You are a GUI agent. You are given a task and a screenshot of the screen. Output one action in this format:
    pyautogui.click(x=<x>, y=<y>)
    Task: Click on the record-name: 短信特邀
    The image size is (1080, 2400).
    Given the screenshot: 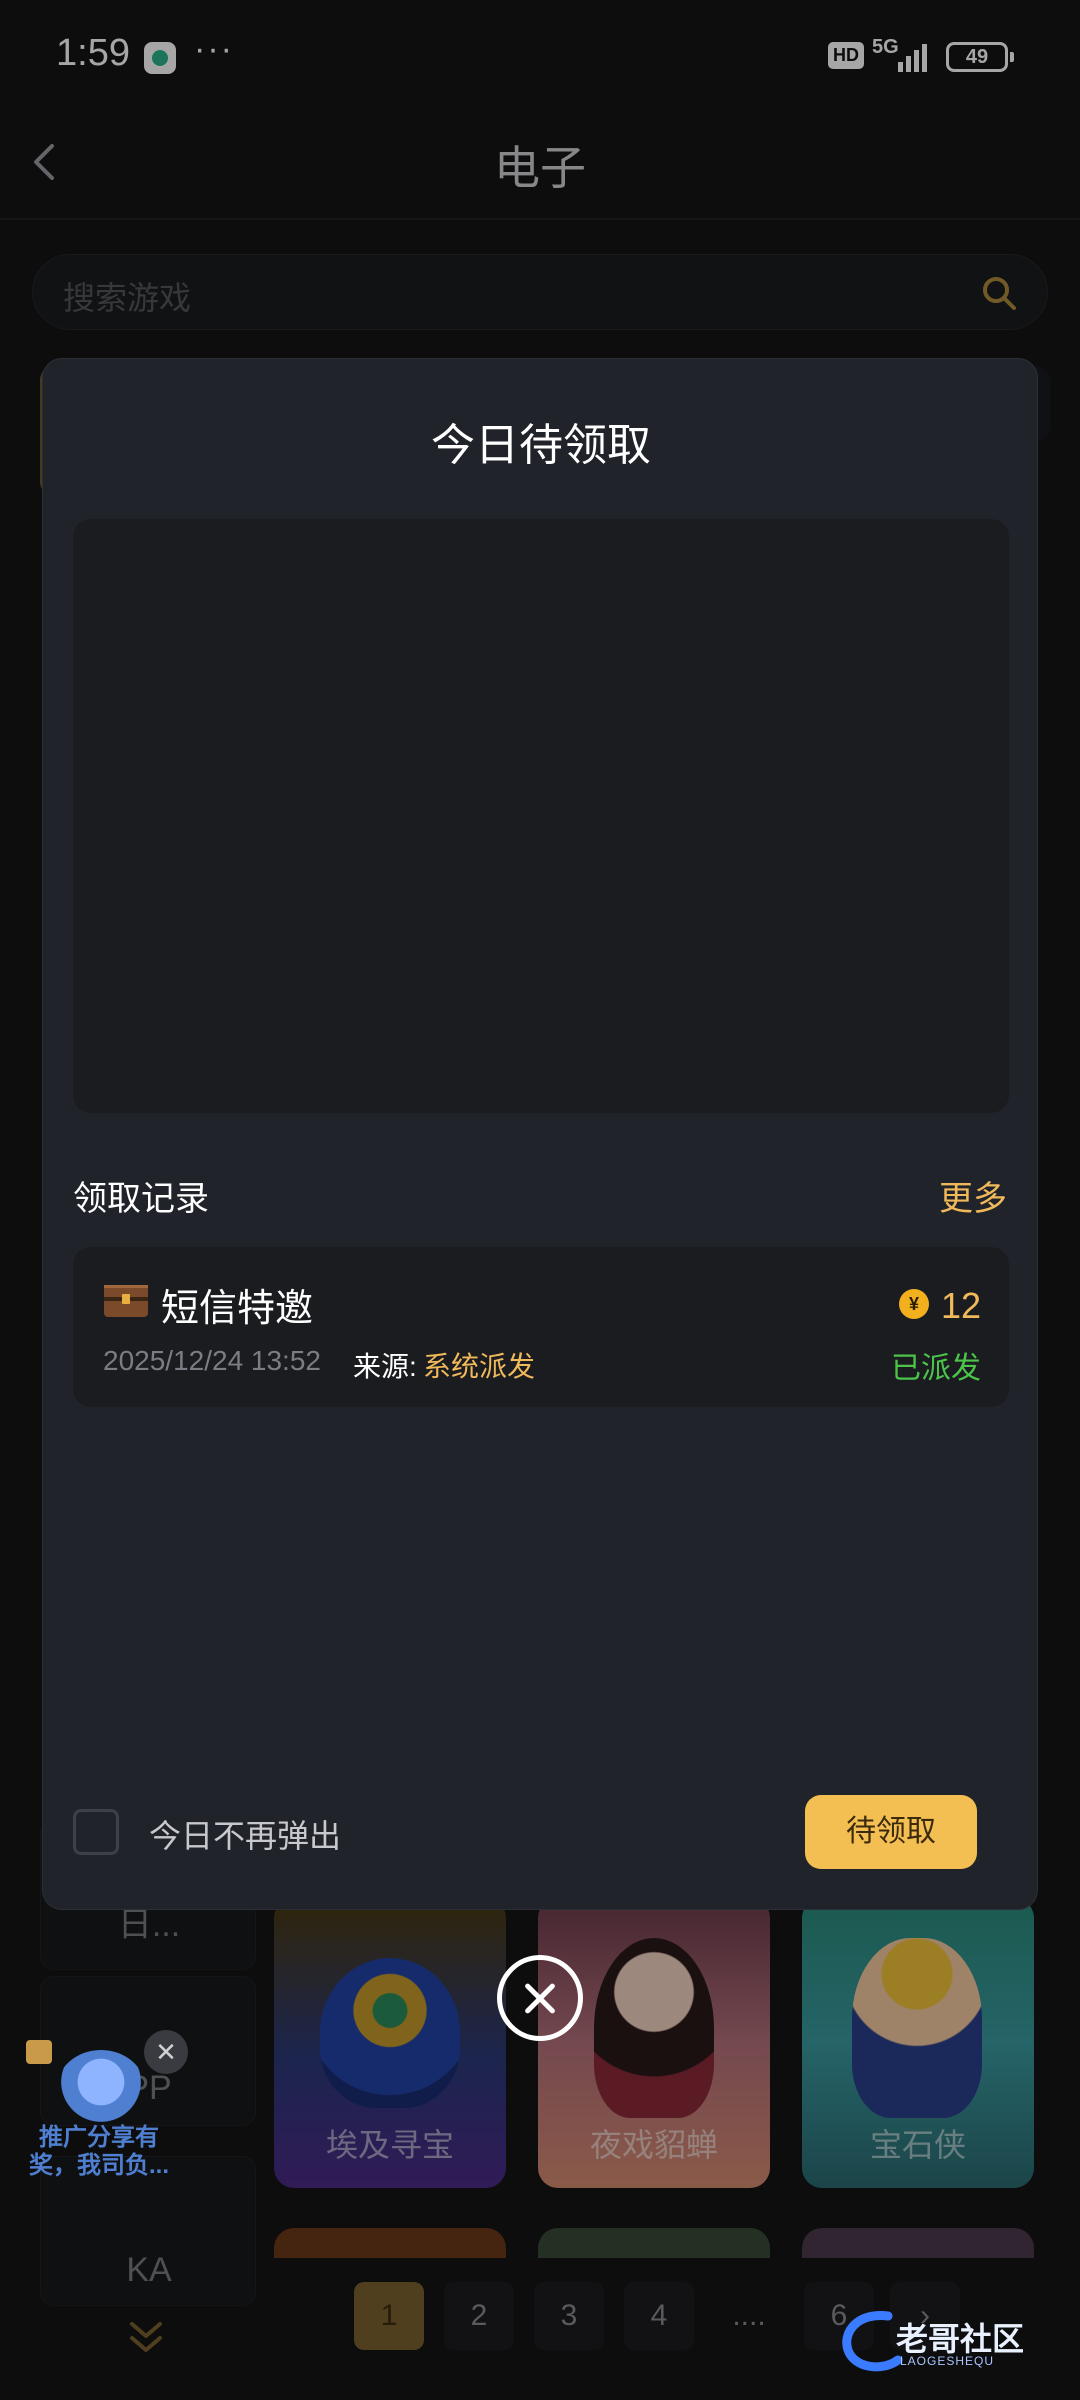 What is the action you would take?
    pyautogui.click(x=237, y=1309)
    